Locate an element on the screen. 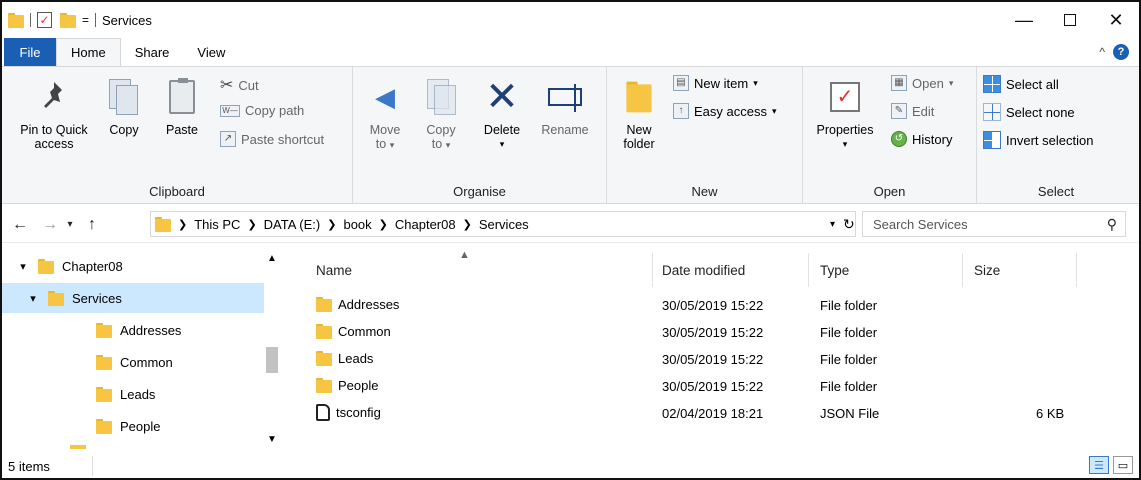 The height and width of the screenshot is (480, 1141). breadcrumb-services: Services is located at coordinates (504, 224).